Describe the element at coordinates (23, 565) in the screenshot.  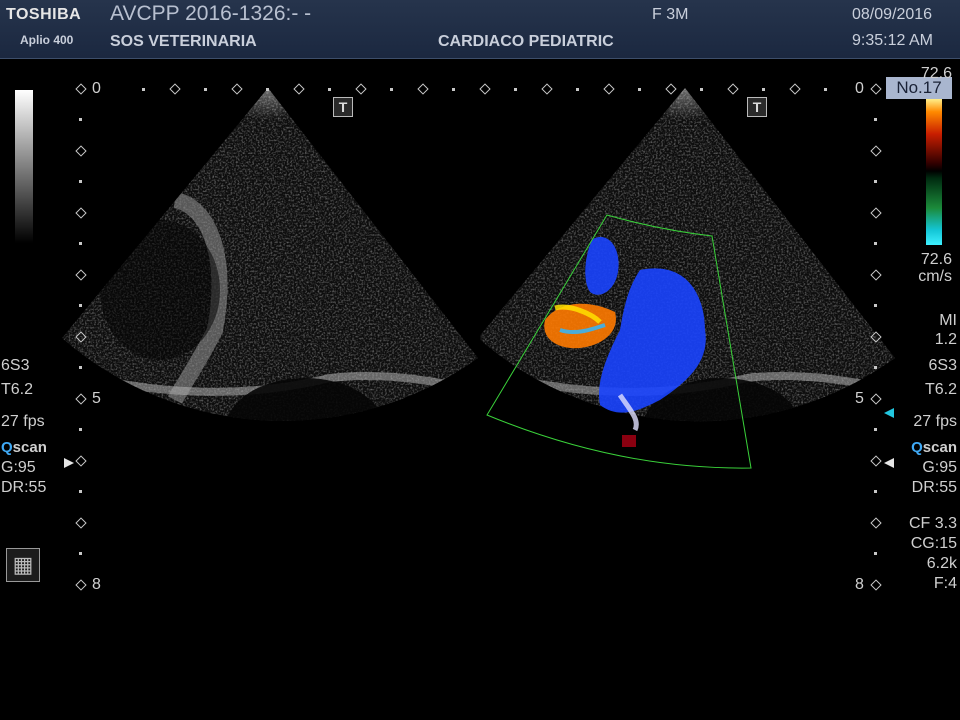
I see `film-icon: ▦` at that location.